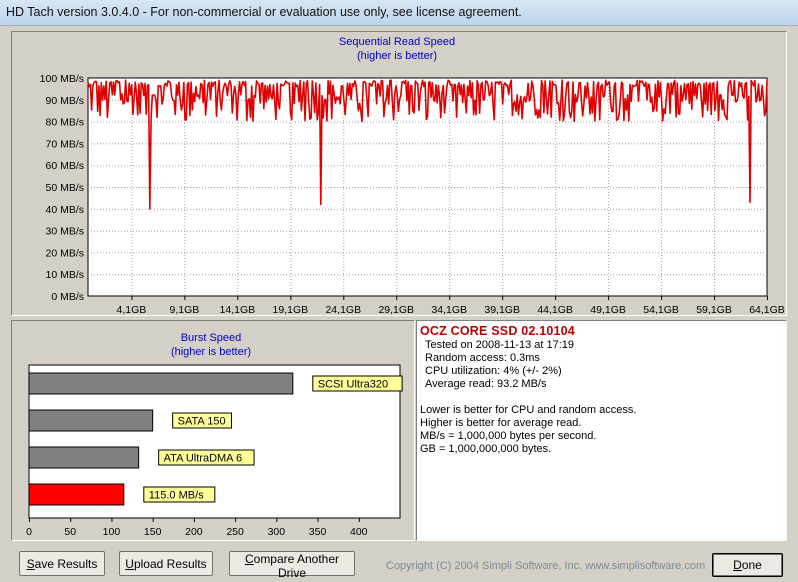 Image resolution: width=798 pixels, height=582 pixels. What do you see at coordinates (737, 565) in the screenshot?
I see `done-label-accel: D` at bounding box center [737, 565].